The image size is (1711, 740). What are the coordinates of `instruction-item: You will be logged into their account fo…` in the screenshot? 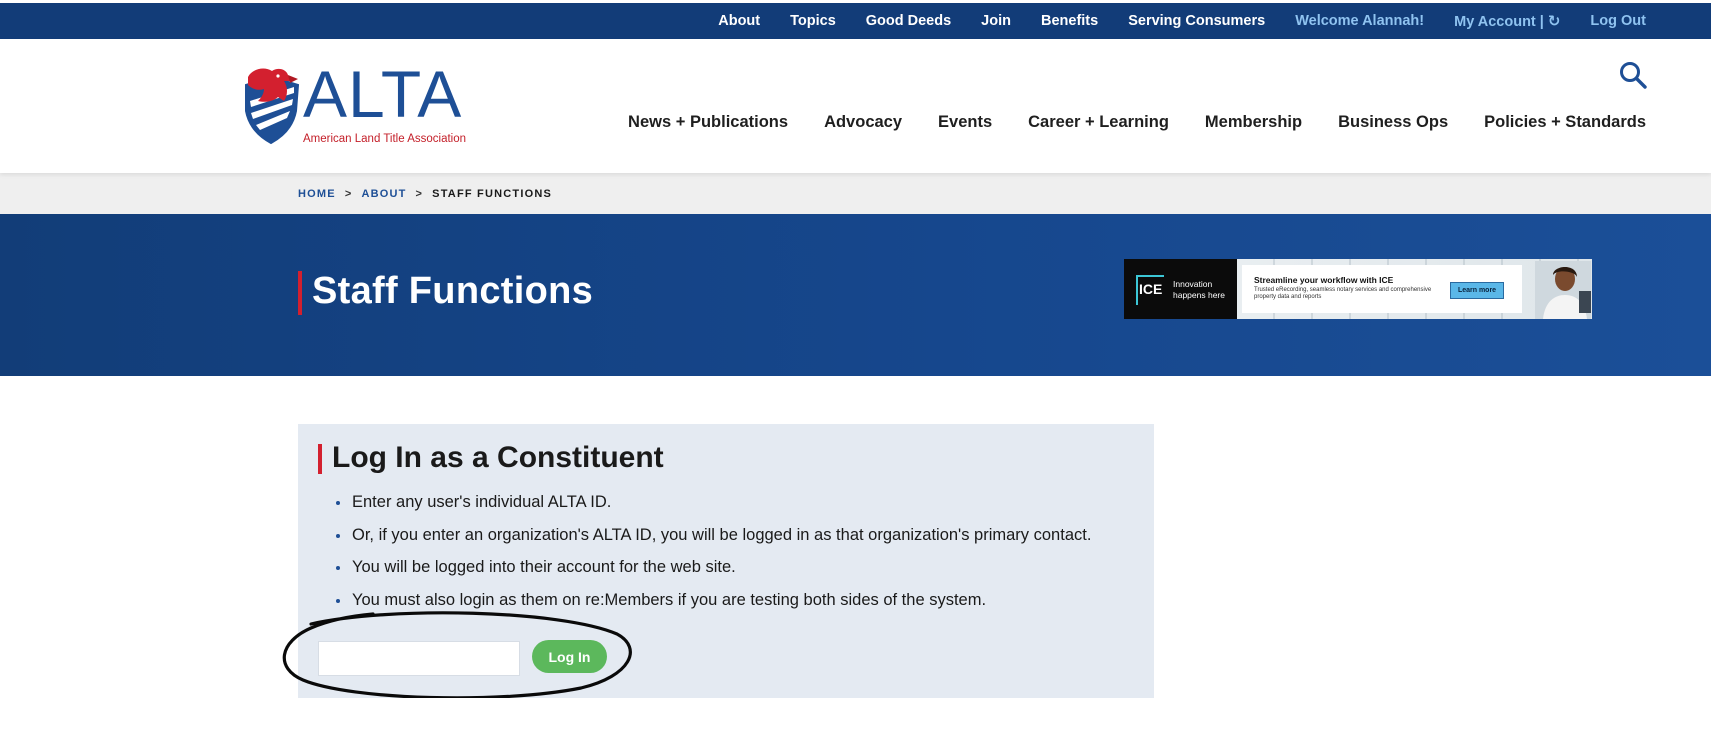 It's located at (702, 573).